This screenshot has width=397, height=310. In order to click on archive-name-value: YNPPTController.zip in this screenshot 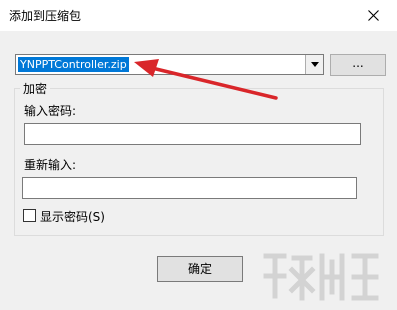, I will do `click(73, 64)`.